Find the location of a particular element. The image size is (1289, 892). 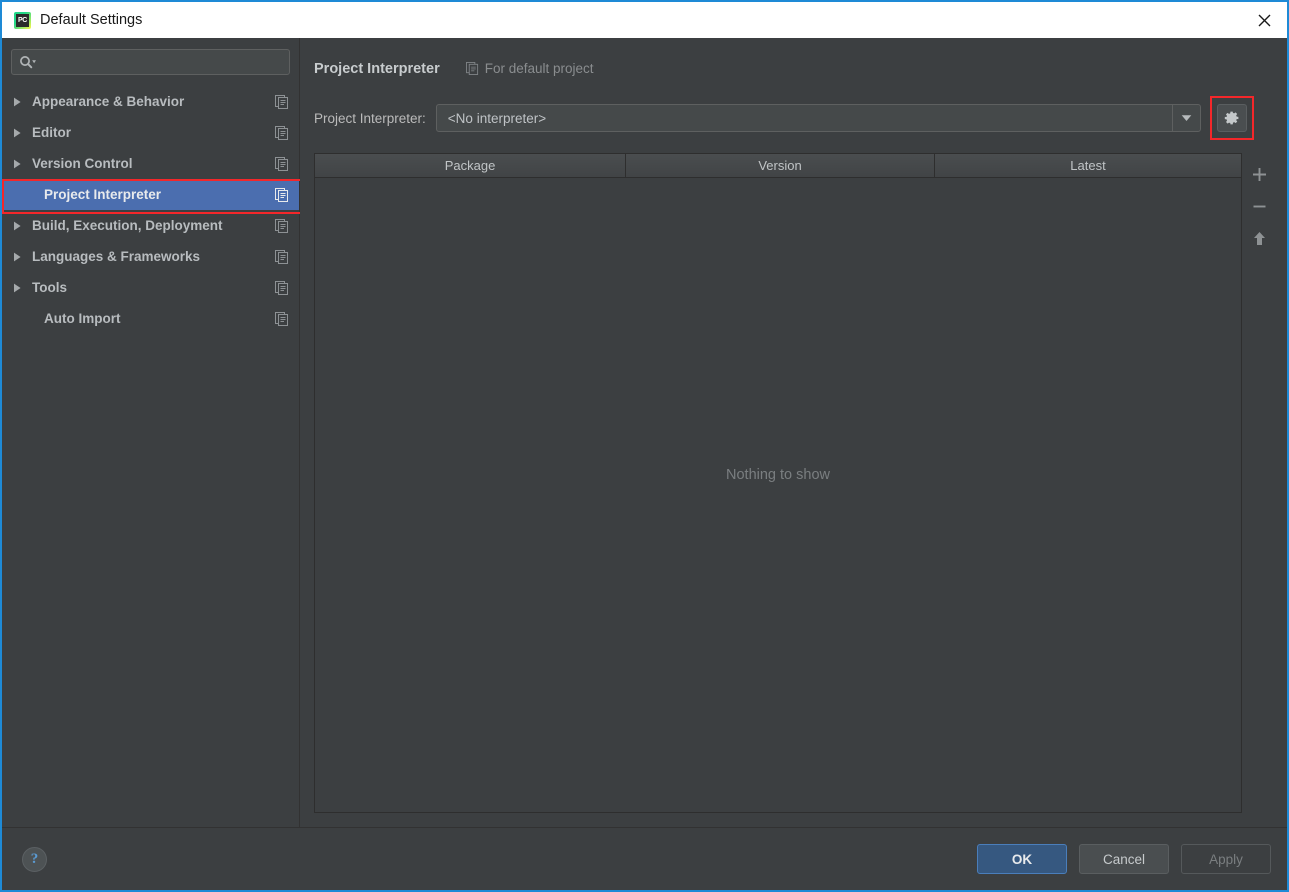

upgrade-package-button is located at coordinates (1260, 238).